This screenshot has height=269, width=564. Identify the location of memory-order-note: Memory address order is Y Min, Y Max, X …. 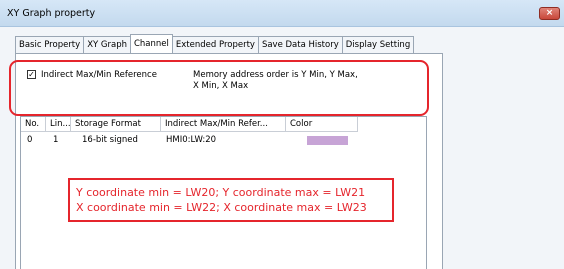
(288, 81).